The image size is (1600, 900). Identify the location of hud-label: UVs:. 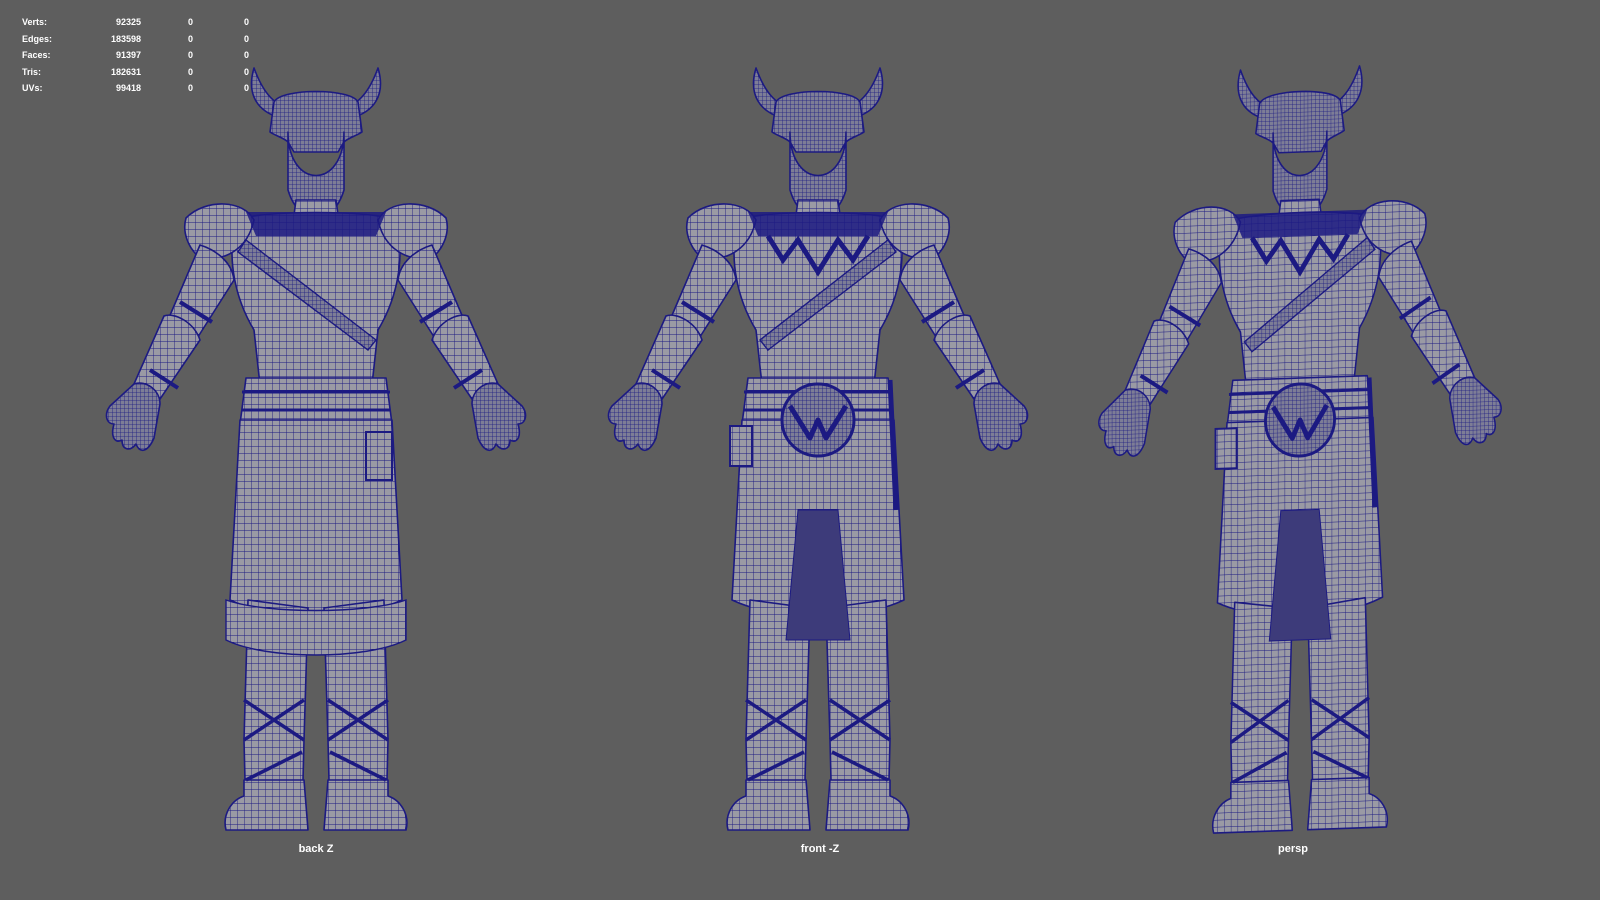
(32, 88).